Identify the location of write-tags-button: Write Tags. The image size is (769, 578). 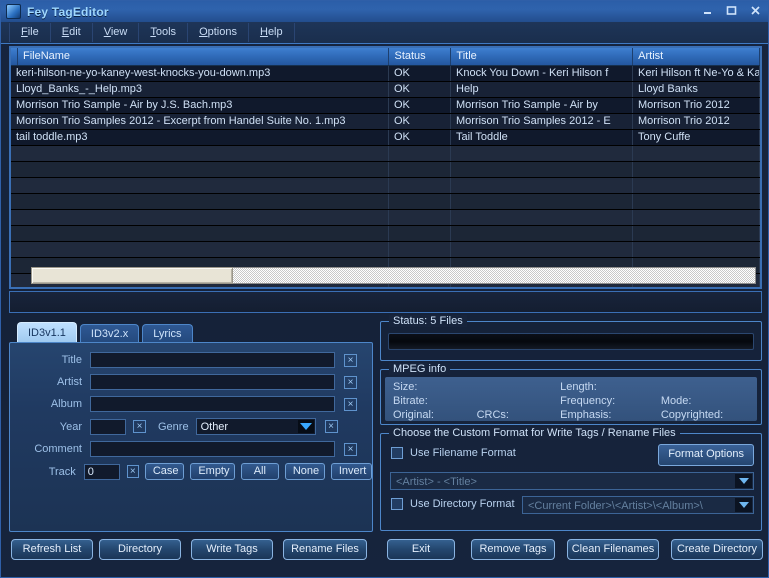
(232, 549).